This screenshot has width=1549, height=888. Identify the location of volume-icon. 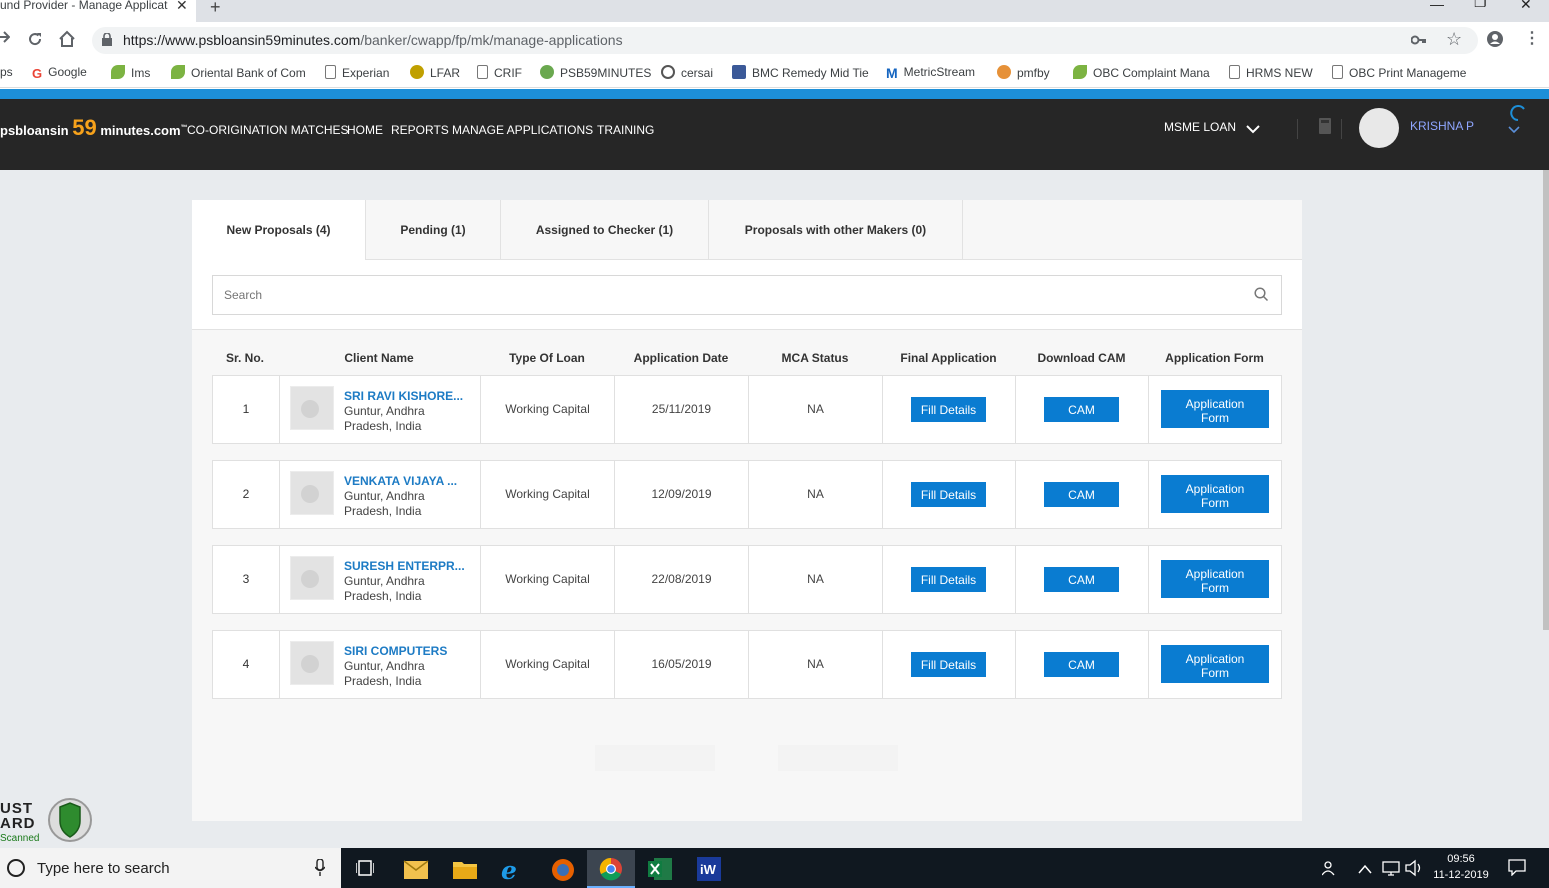
(1414, 870).